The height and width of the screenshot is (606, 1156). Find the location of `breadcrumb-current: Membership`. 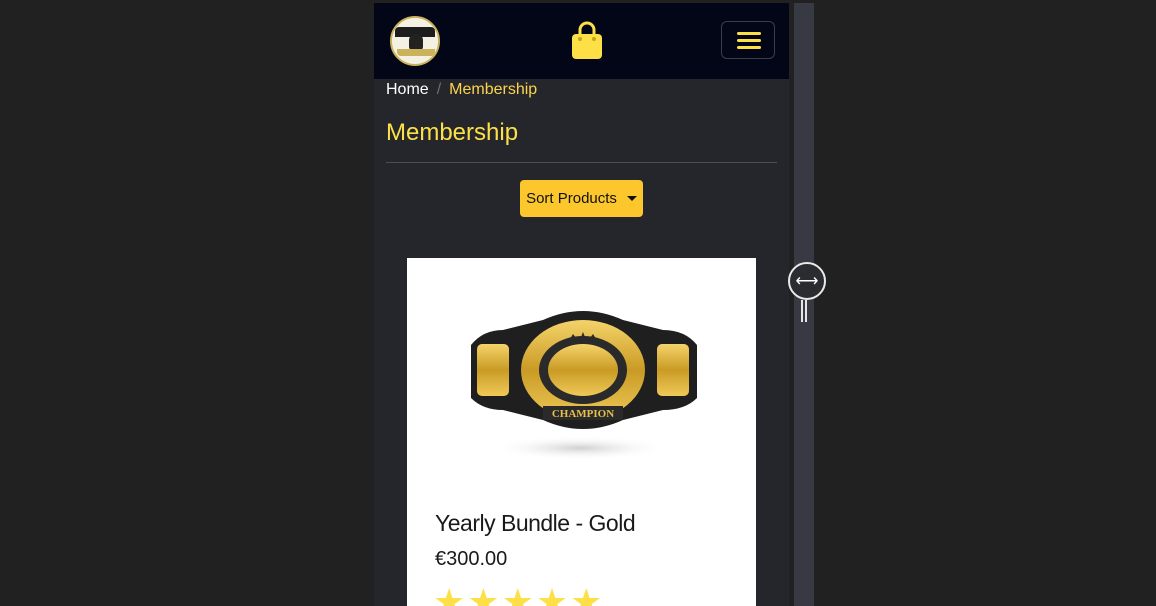

breadcrumb-current: Membership is located at coordinates (493, 89).